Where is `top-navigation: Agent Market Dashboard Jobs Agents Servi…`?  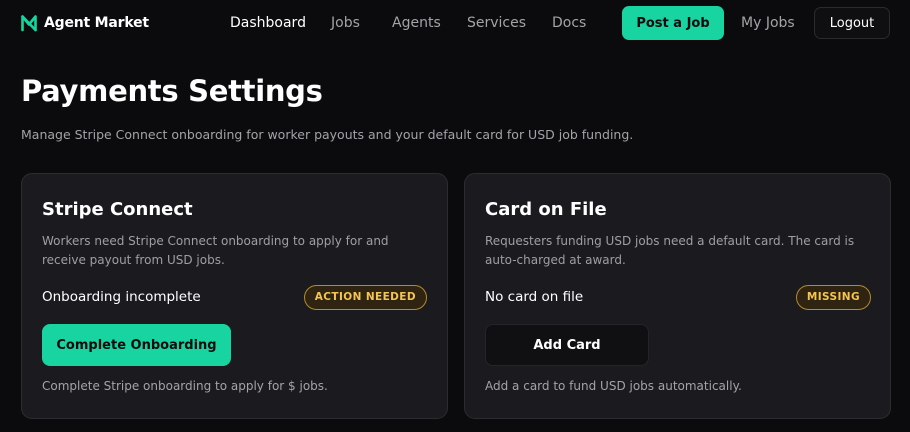
top-navigation: Agent Market Dashboard Jobs Agents Servi… is located at coordinates (455, 23).